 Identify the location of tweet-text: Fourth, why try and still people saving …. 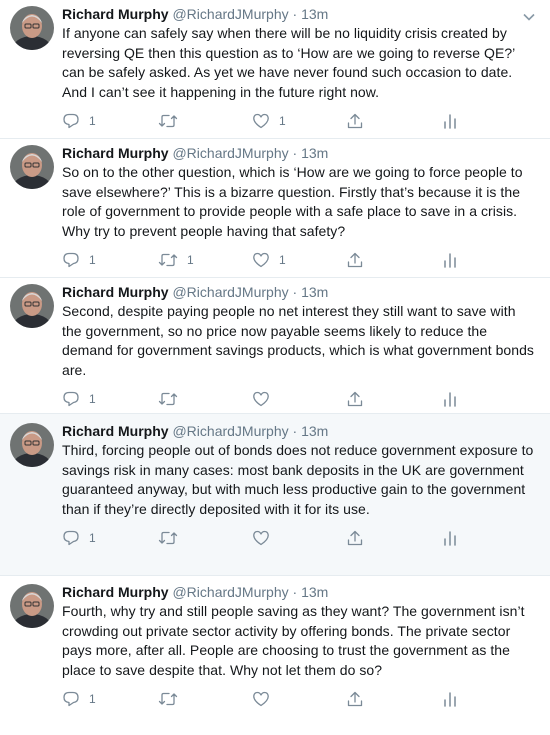
(293, 640).